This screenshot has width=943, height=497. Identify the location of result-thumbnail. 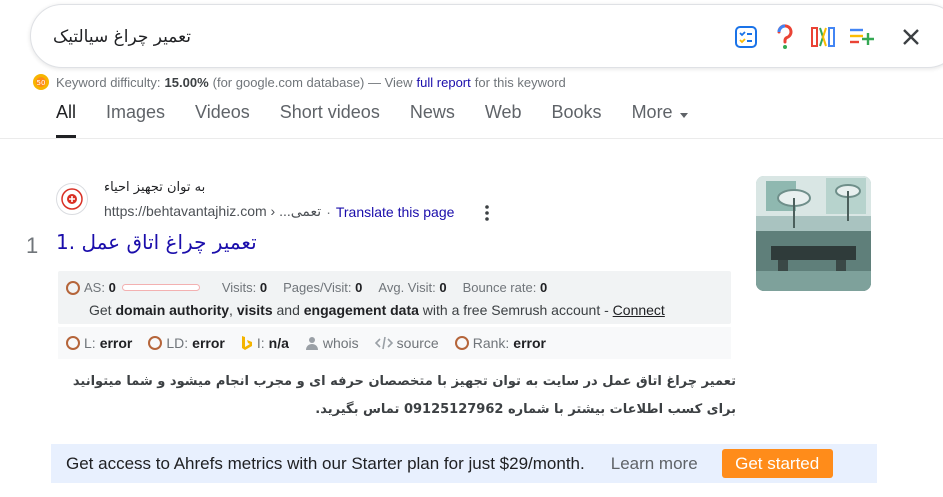
(813, 233).